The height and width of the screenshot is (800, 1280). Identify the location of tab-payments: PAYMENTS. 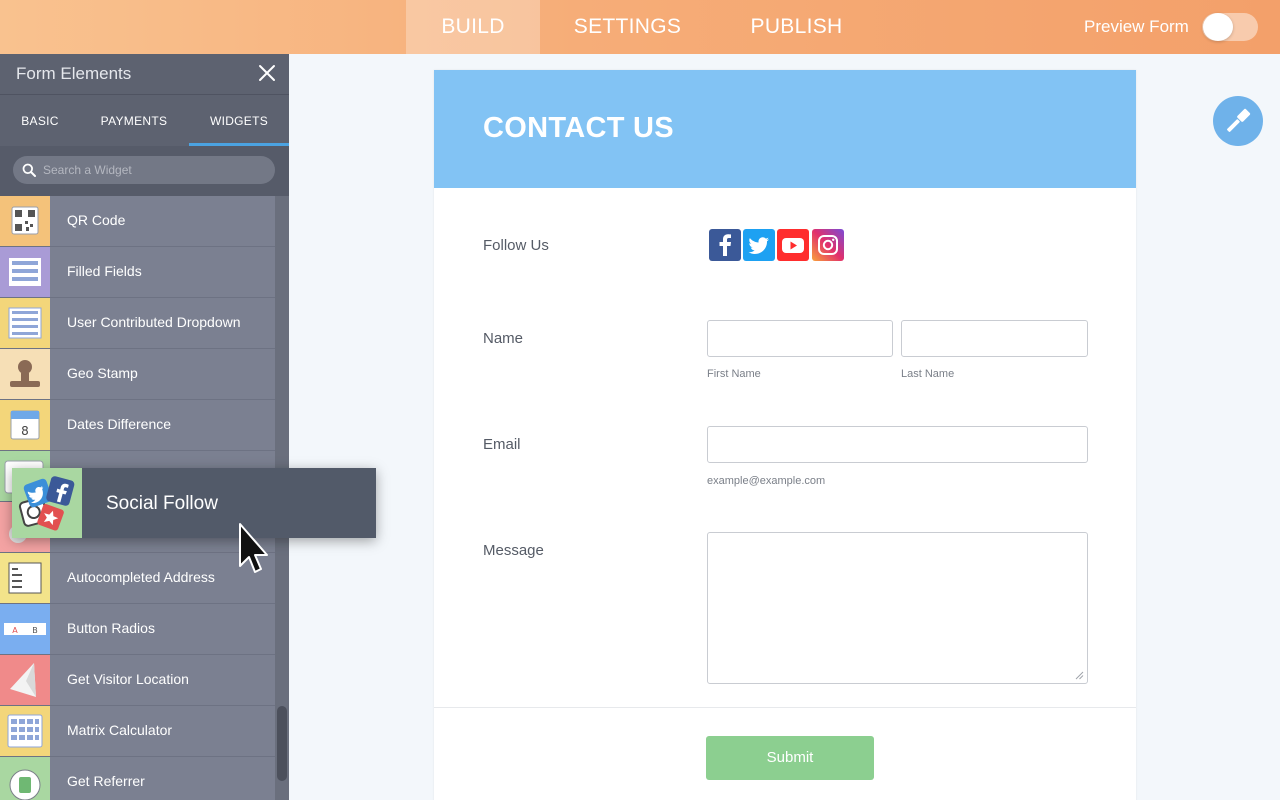
(134, 121).